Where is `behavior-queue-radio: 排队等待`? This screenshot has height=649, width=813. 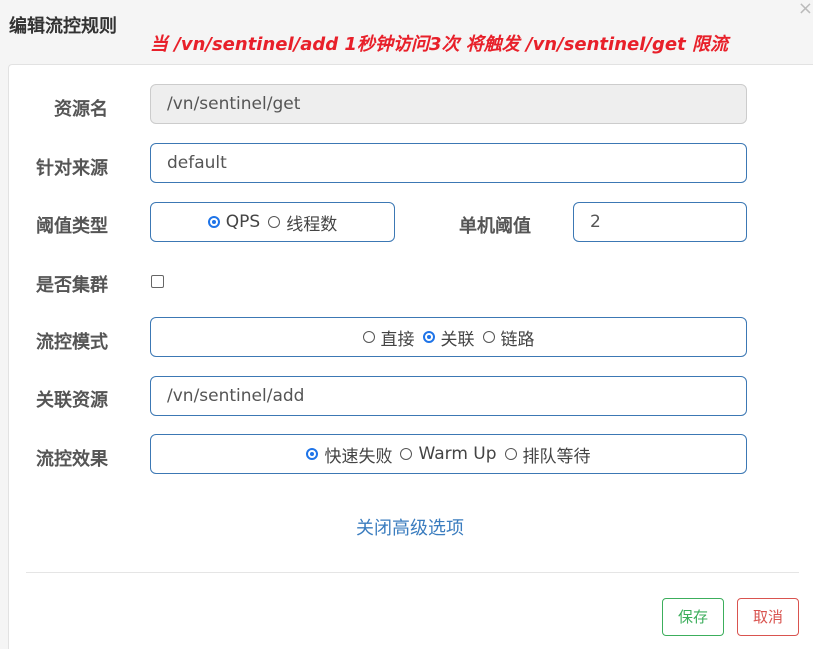 behavior-queue-radio: 排队等待 is located at coordinates (547, 454).